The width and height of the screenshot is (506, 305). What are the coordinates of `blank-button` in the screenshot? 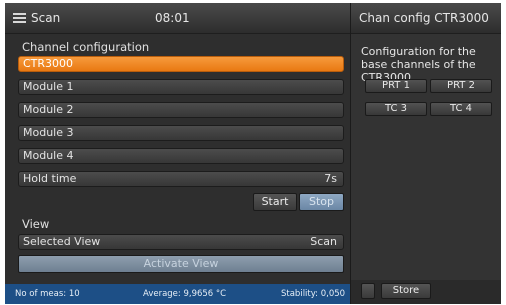 It's located at (368, 291).